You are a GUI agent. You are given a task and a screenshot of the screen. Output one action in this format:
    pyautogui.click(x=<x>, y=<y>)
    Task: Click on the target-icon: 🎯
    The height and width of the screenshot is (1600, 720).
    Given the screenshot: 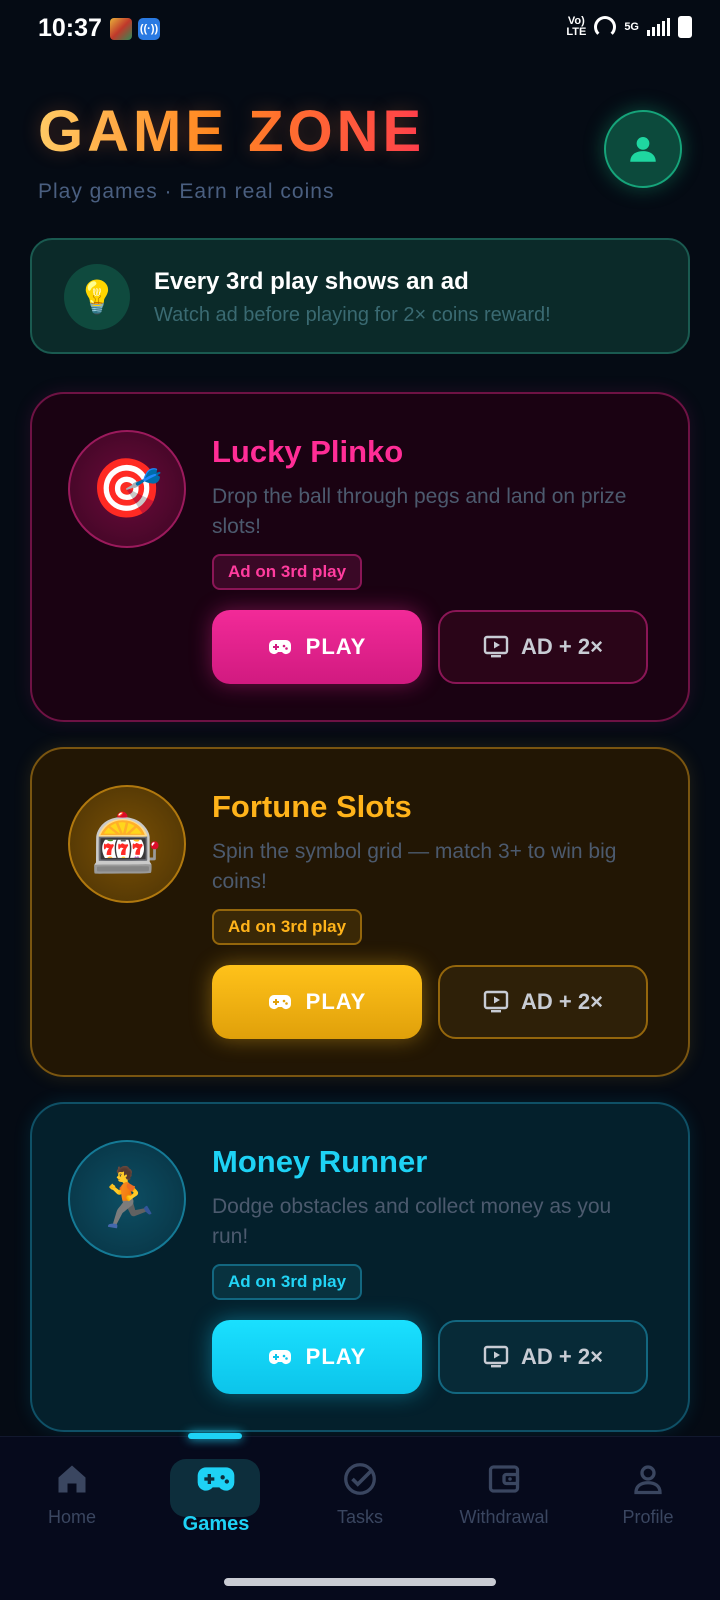 What is the action you would take?
    pyautogui.click(x=127, y=489)
    